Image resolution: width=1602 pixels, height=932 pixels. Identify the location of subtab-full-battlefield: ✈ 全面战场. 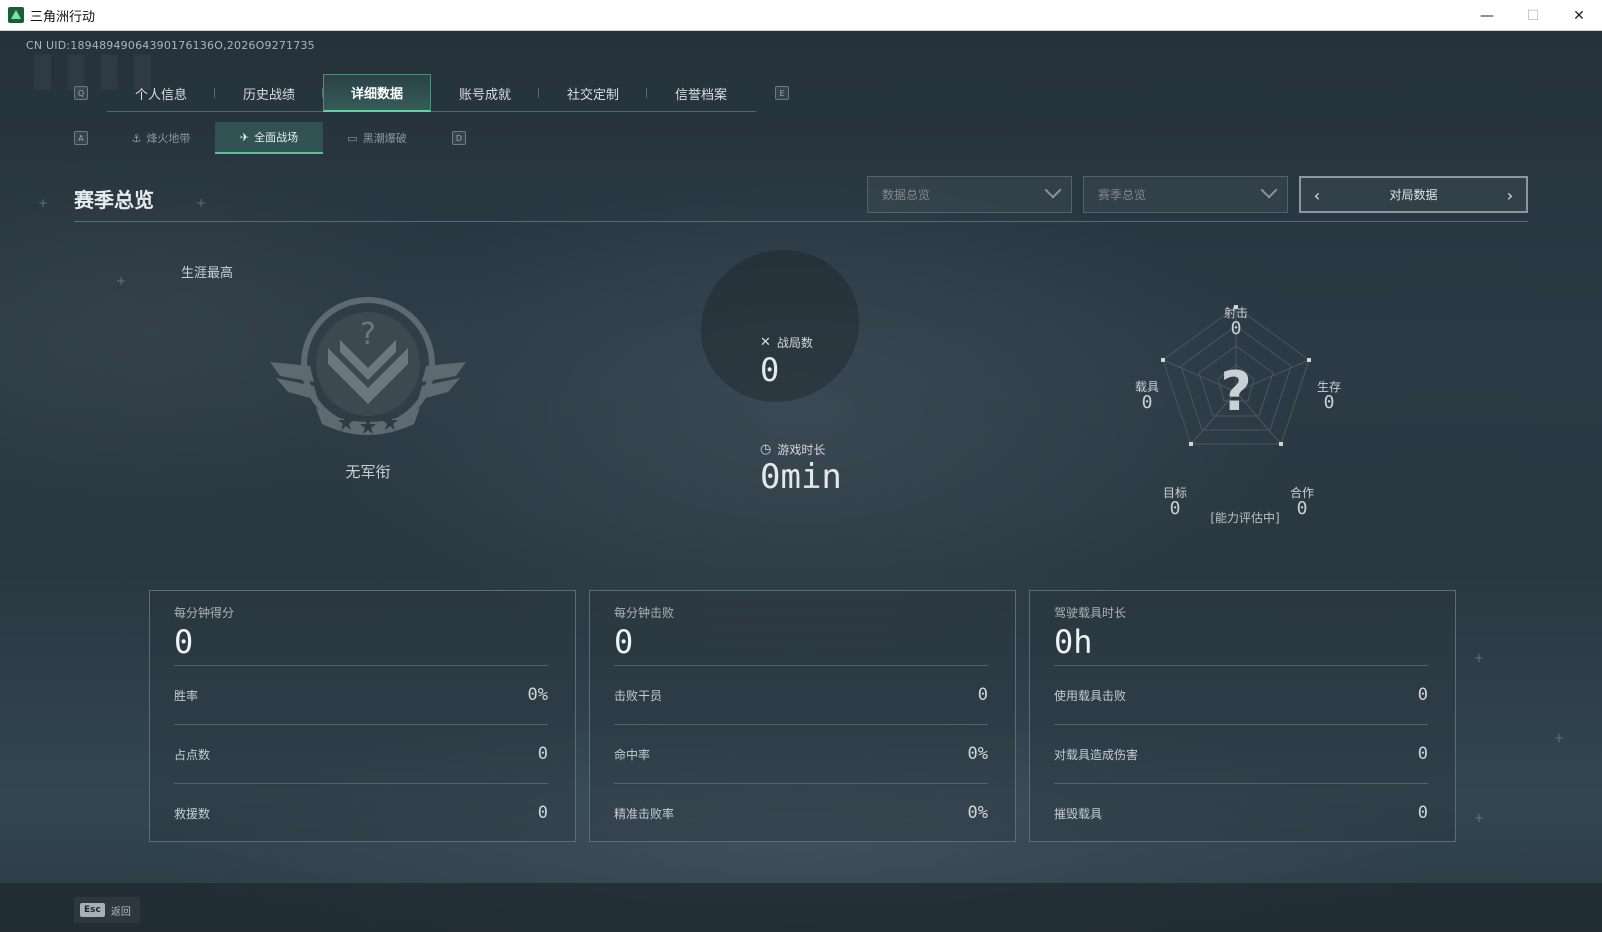
(269, 138).